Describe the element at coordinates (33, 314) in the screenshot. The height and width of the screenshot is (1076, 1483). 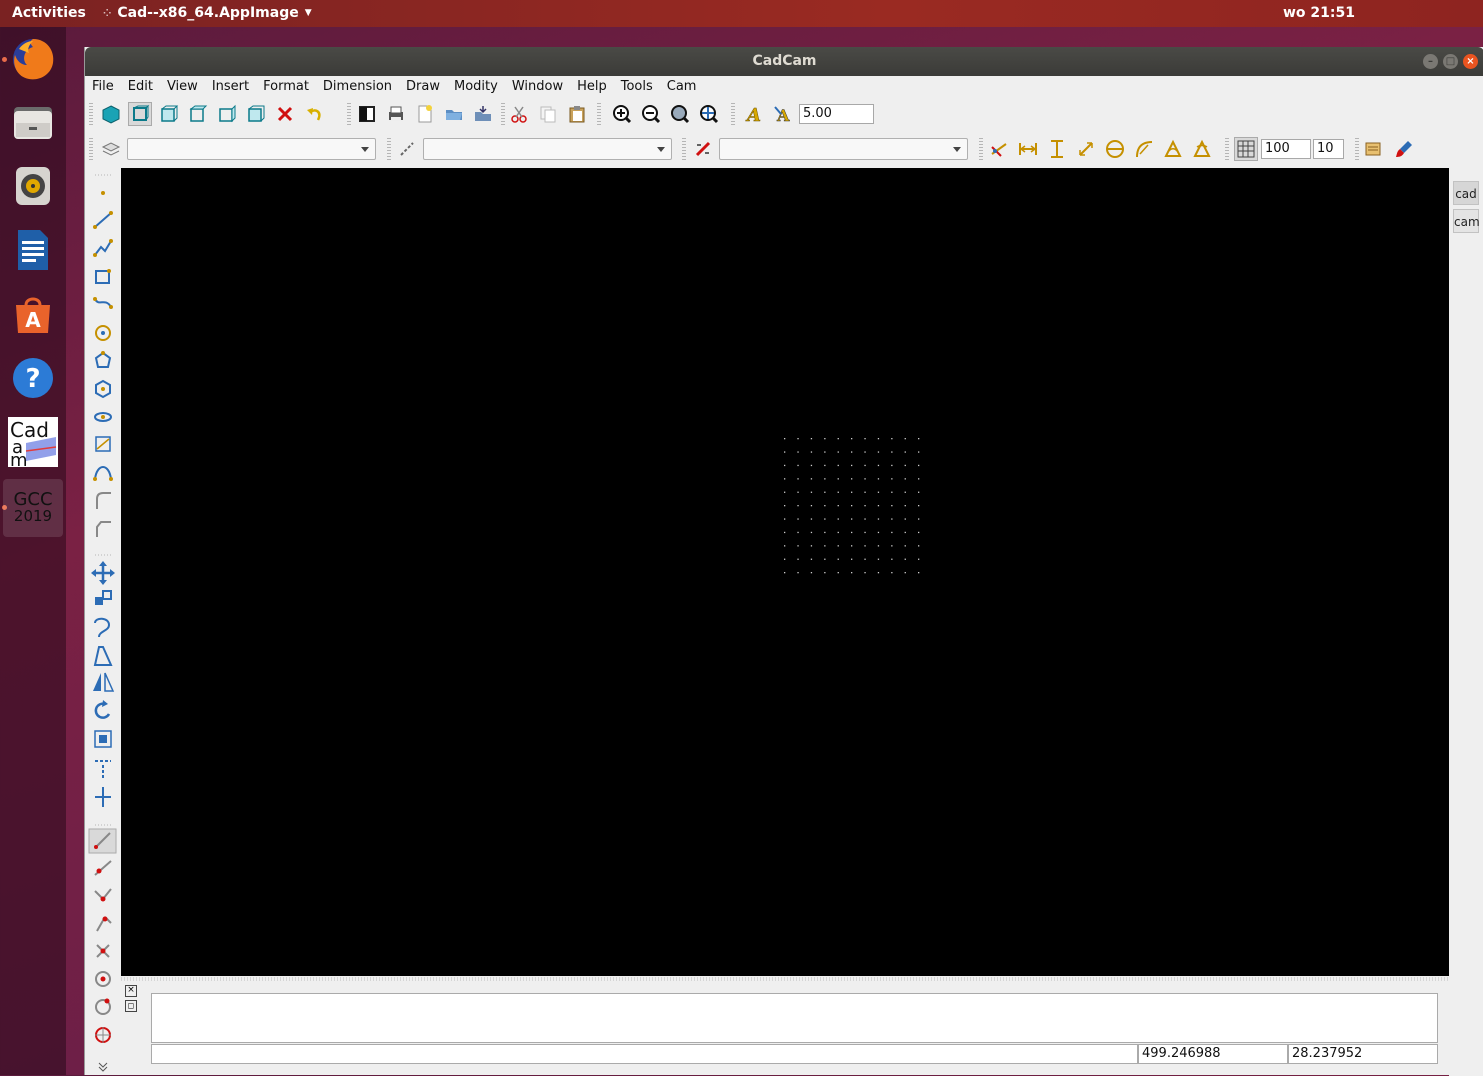
I see `software-center-icon: A` at that location.